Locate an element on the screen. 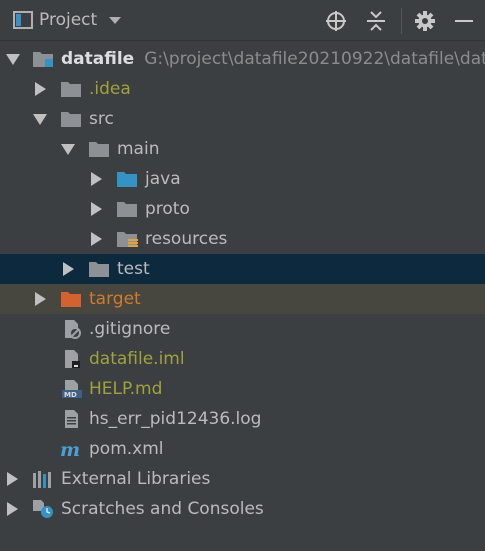 The height and width of the screenshot is (551, 485). chevron-down-icon is located at coordinates (115, 20).